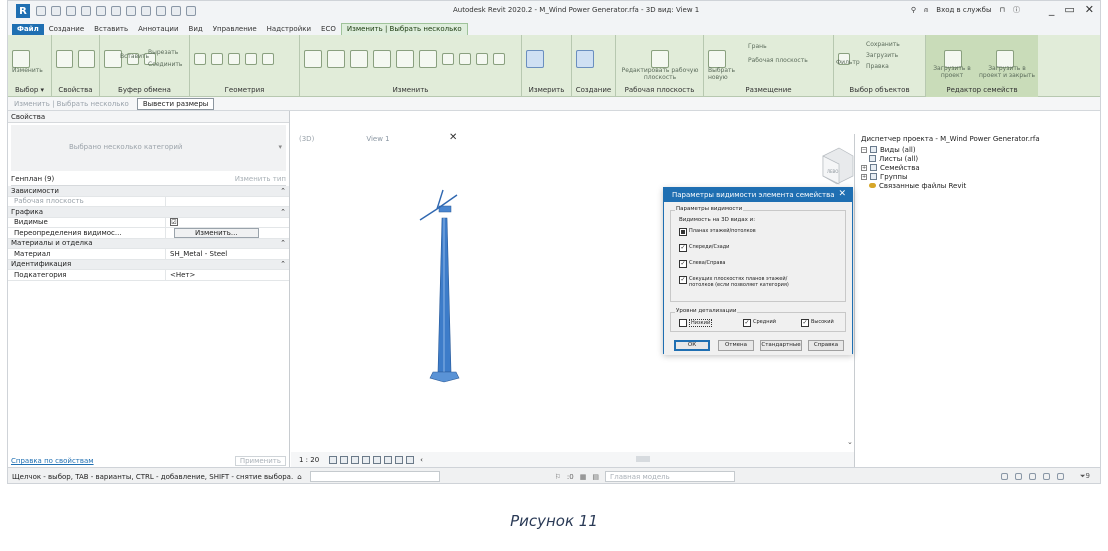 This screenshot has width=1108, height=551. Describe the element at coordinates (1052, 9) in the screenshot. I see `minimize-button: _` at that location.